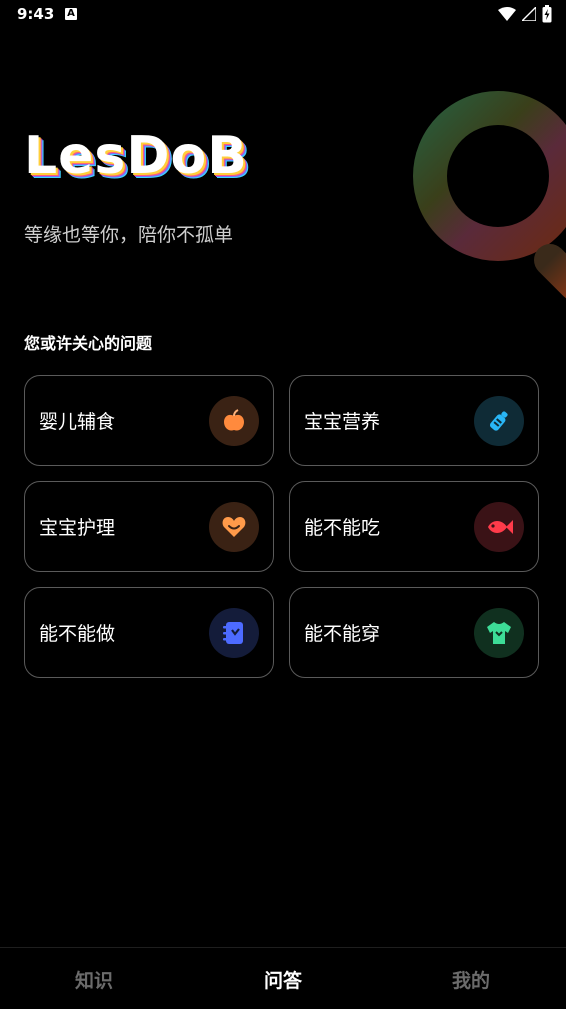 Image resolution: width=566 pixels, height=1009 pixels. Describe the element at coordinates (234, 420) in the screenshot. I see `apple-icon` at that location.